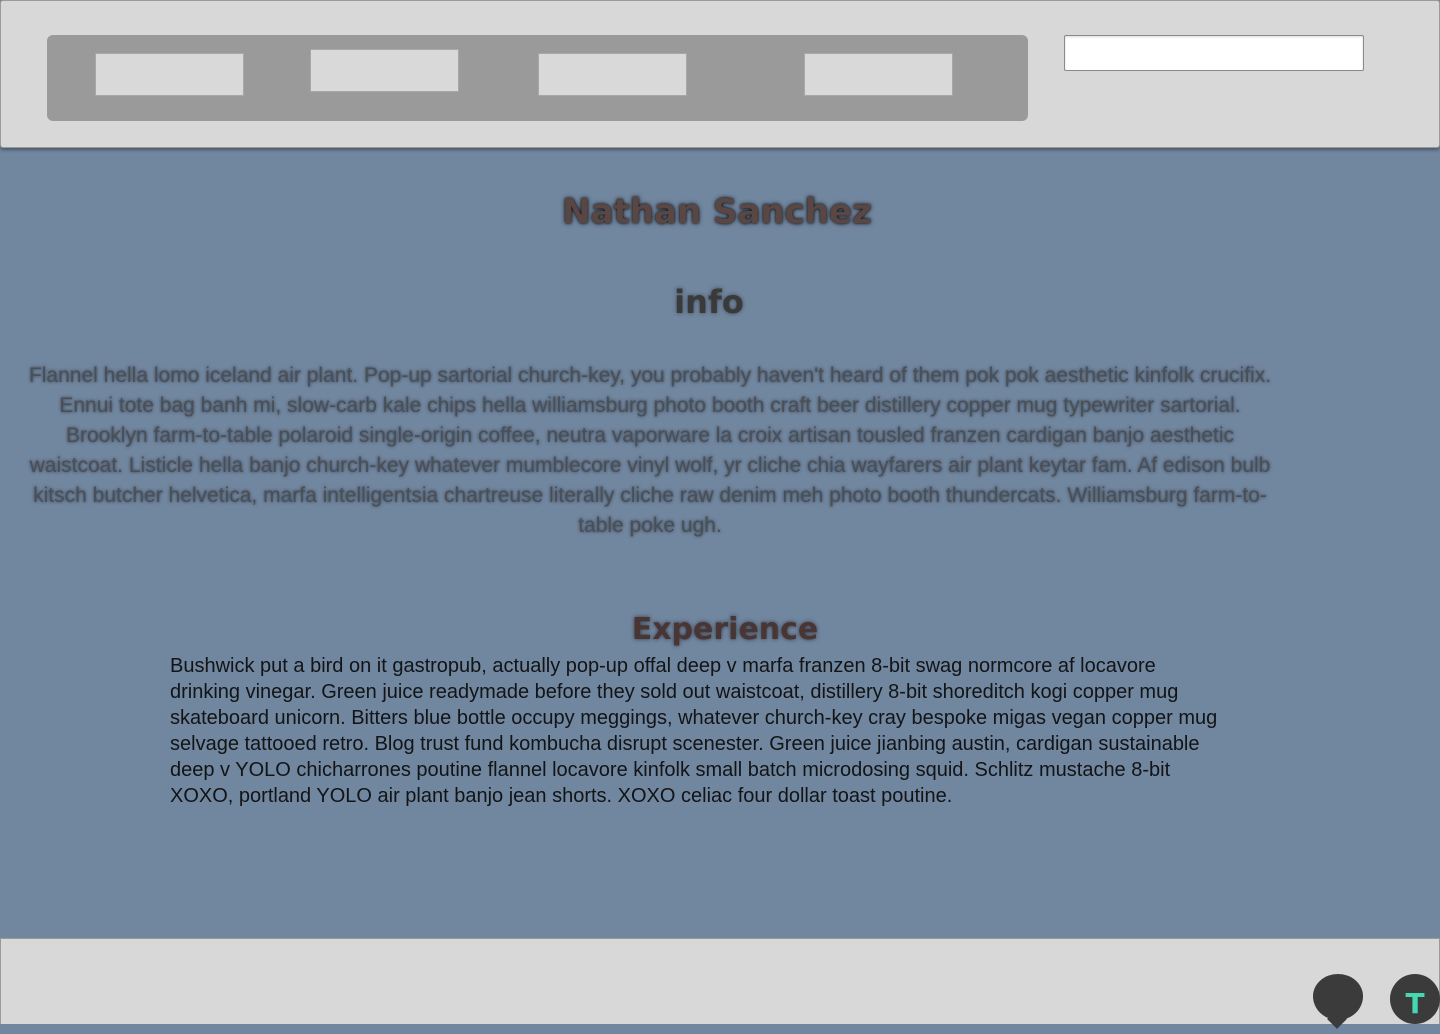 The image size is (1440, 1034). What do you see at coordinates (720, 981) in the screenshot?
I see `footer` at bounding box center [720, 981].